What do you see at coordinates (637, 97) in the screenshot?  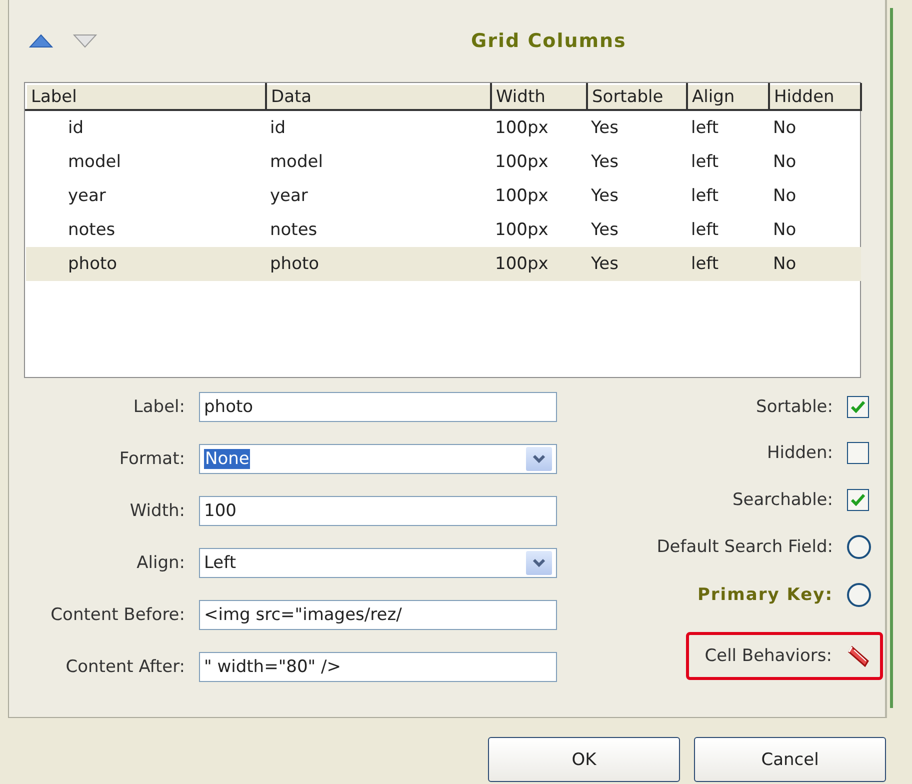 I see `column-header: Sortable` at bounding box center [637, 97].